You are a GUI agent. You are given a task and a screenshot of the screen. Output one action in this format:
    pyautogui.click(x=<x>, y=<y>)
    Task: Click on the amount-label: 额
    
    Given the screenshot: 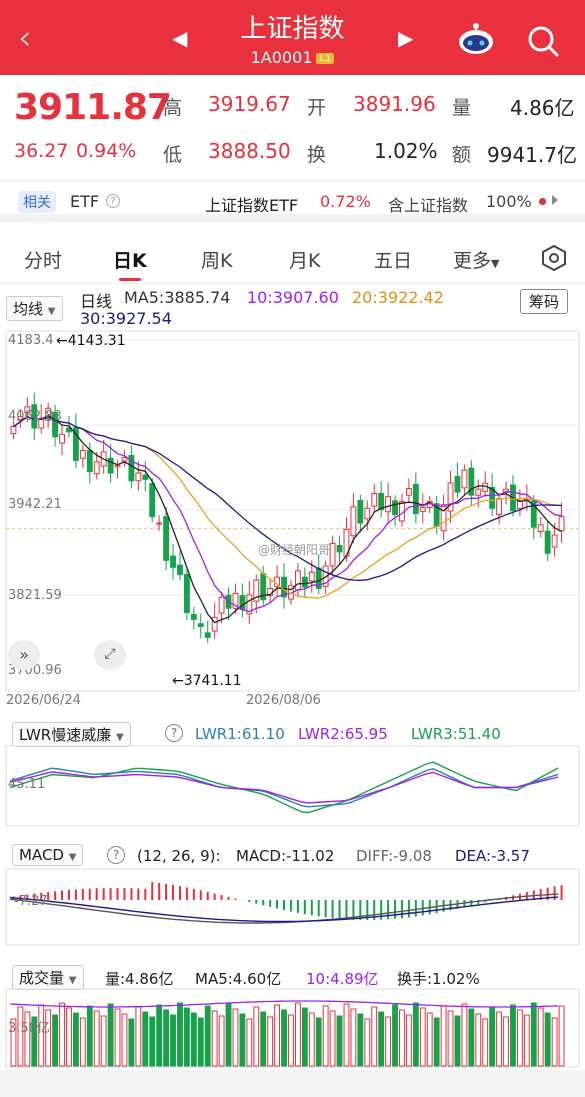 What is the action you would take?
    pyautogui.click(x=462, y=155)
    